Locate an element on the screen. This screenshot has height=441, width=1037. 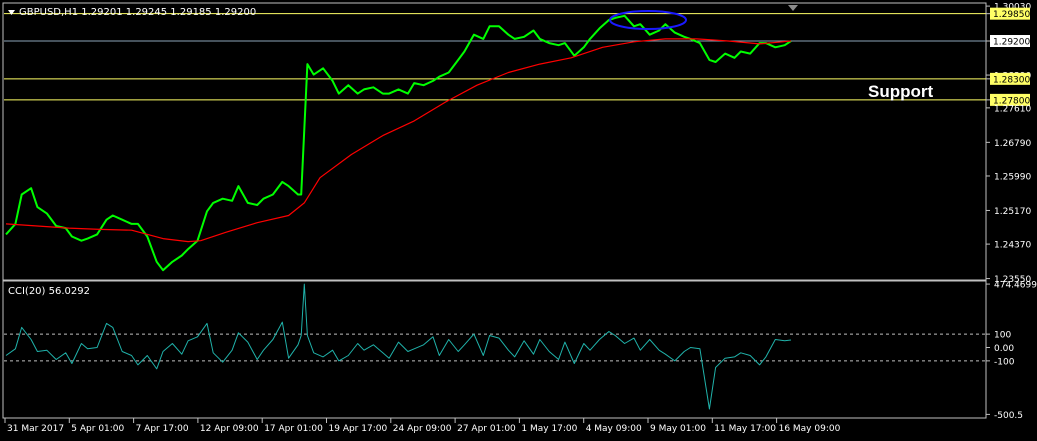
time-tick-label: 4 May 09:00 is located at coordinates (614, 429).